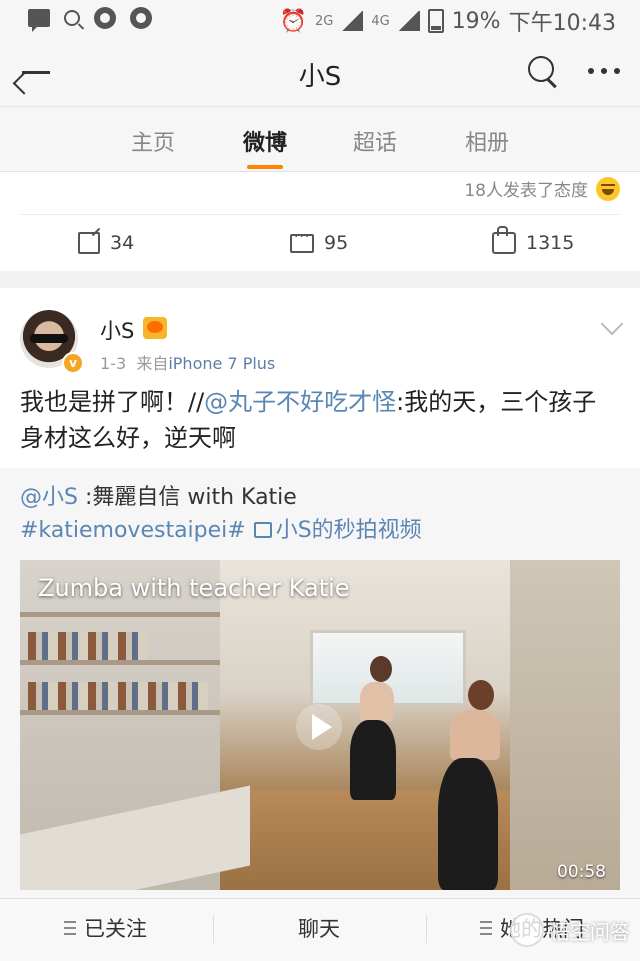 This screenshot has height=961, width=640. I want to click on profile-tabs: 主页 微博 超话 相册, so click(320, 139).